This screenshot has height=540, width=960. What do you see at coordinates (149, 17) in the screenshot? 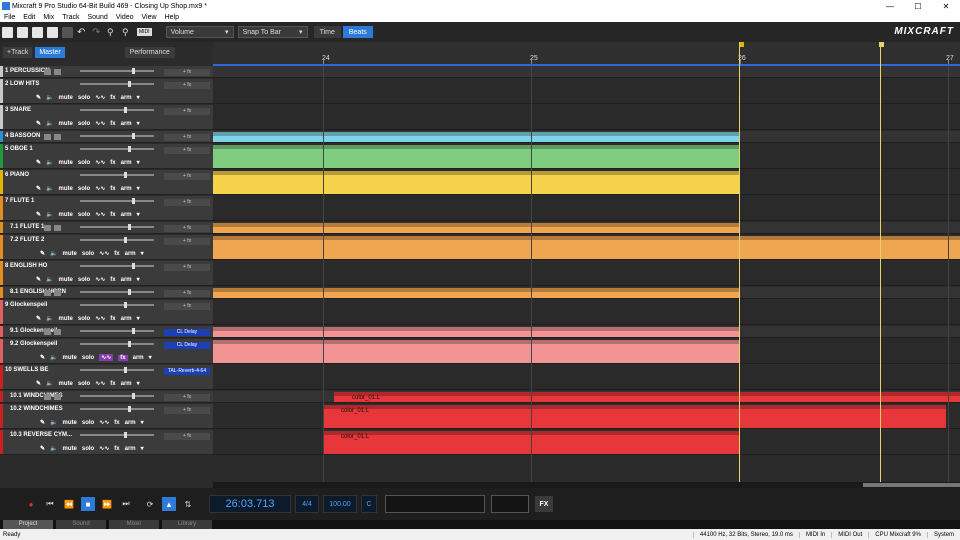
I see `menu-view: View` at bounding box center [149, 17].